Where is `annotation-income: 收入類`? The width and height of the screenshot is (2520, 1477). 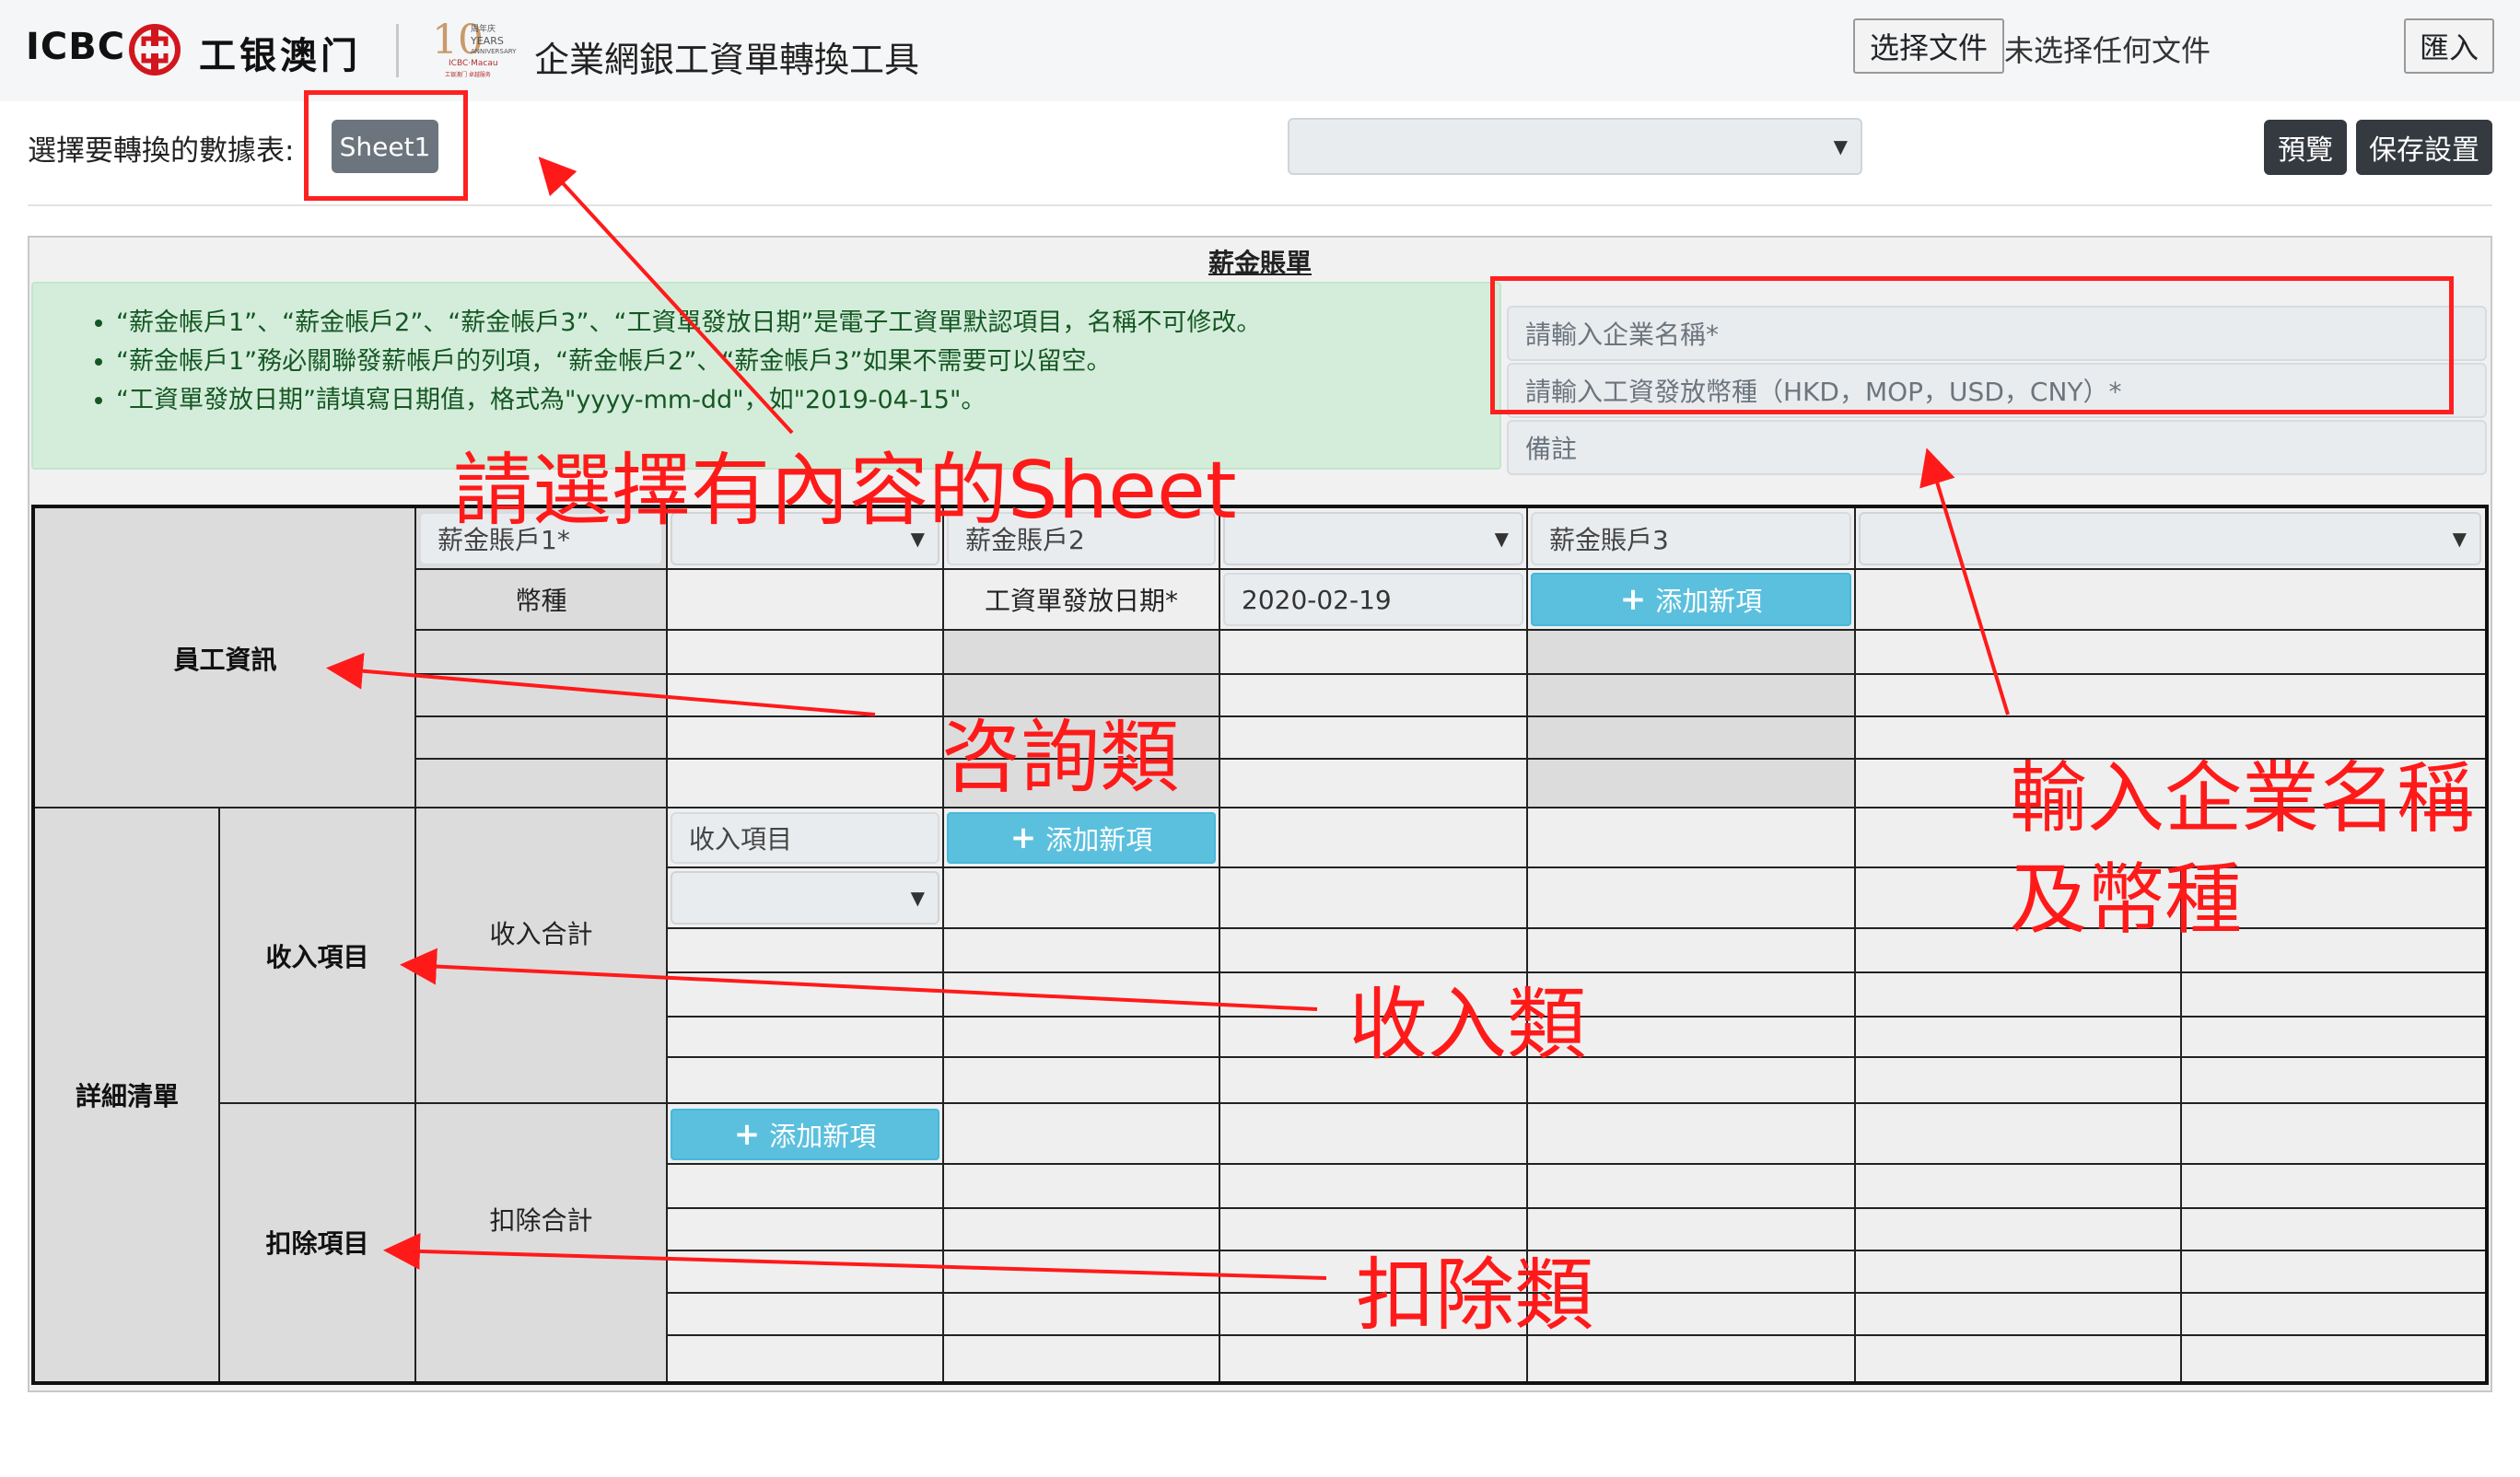 annotation-income: 收入類 is located at coordinates (1467, 1025).